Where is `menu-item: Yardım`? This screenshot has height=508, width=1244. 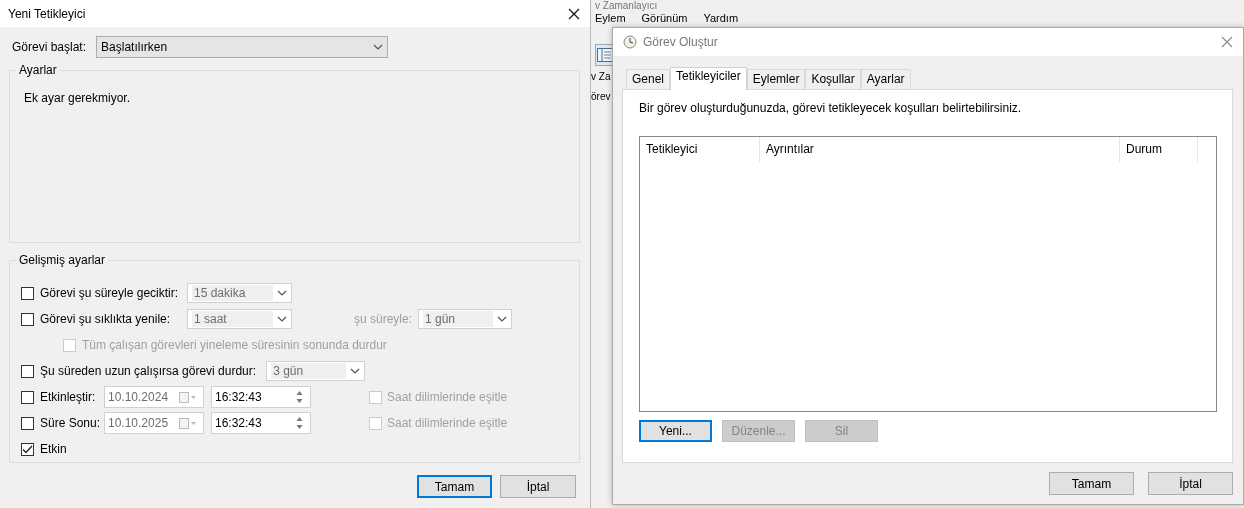 menu-item: Yardım is located at coordinates (721, 18).